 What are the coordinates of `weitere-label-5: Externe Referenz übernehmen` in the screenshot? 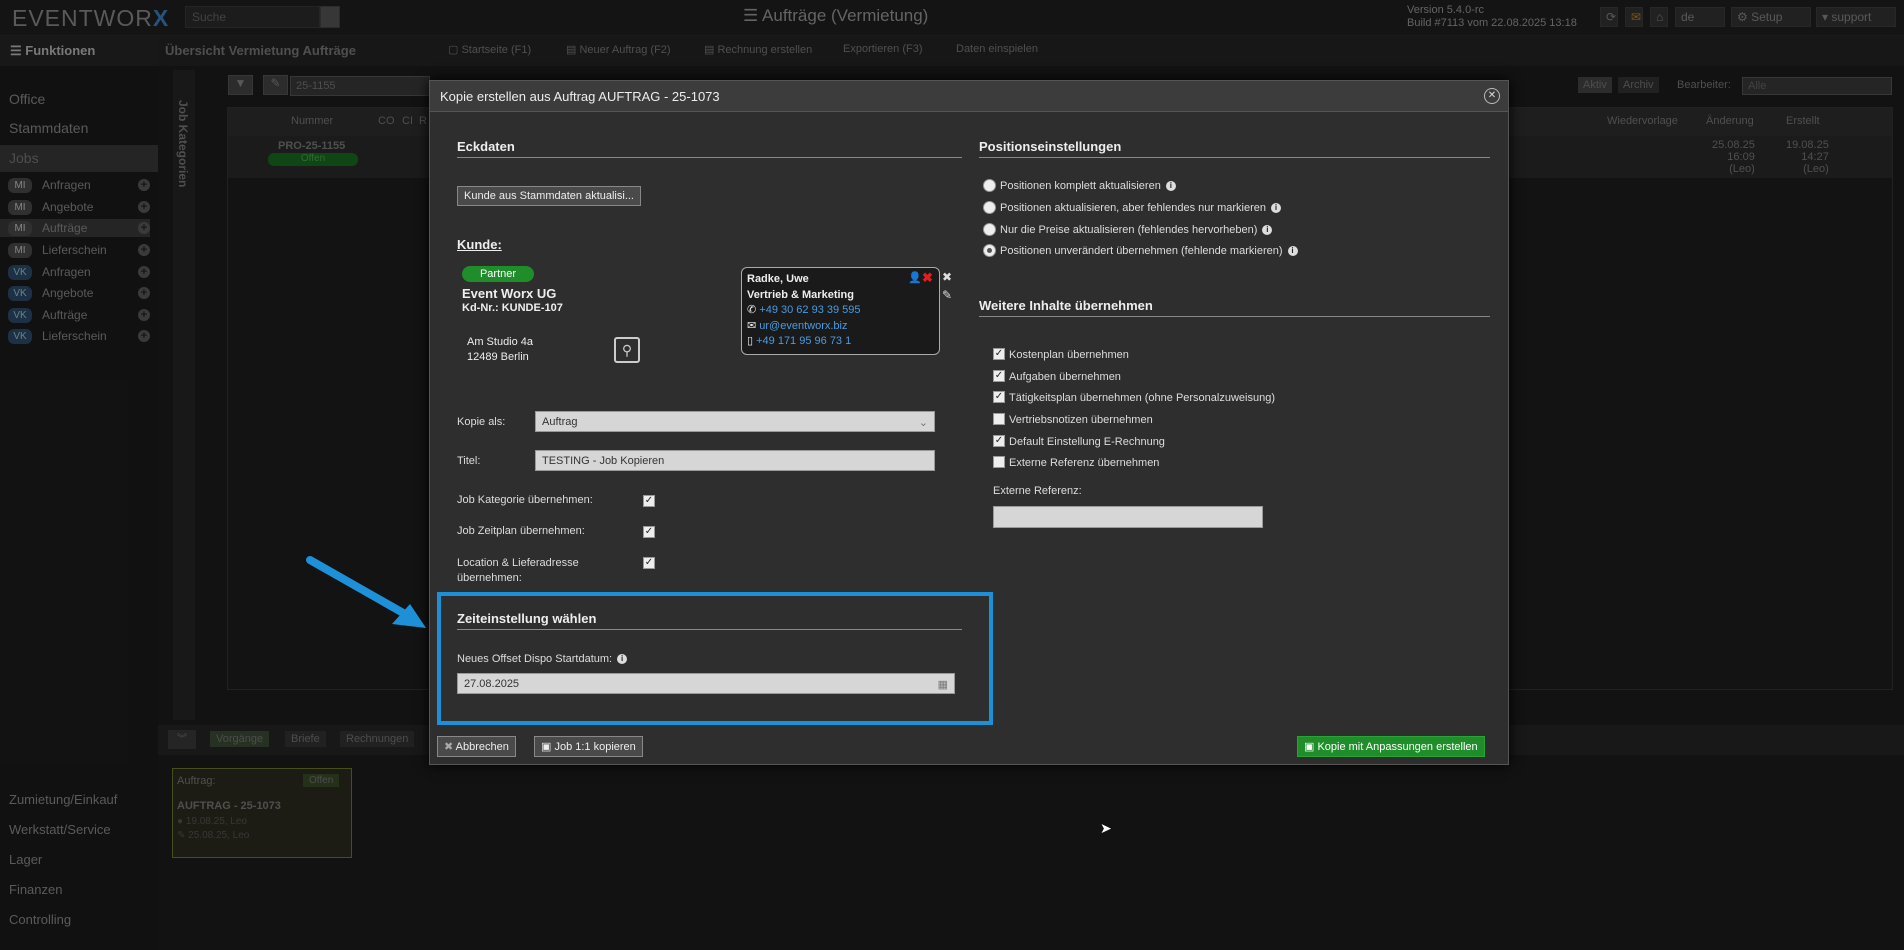 It's located at (1084, 463).